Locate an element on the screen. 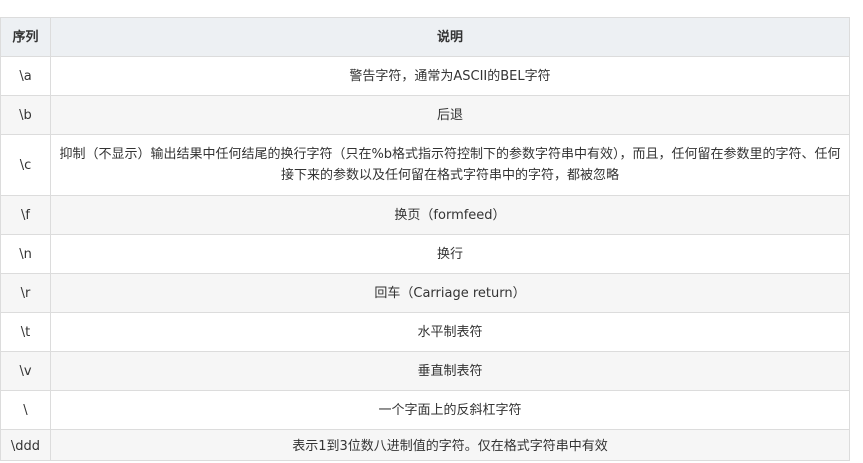  table-row: \b 后退 is located at coordinates (425, 115).